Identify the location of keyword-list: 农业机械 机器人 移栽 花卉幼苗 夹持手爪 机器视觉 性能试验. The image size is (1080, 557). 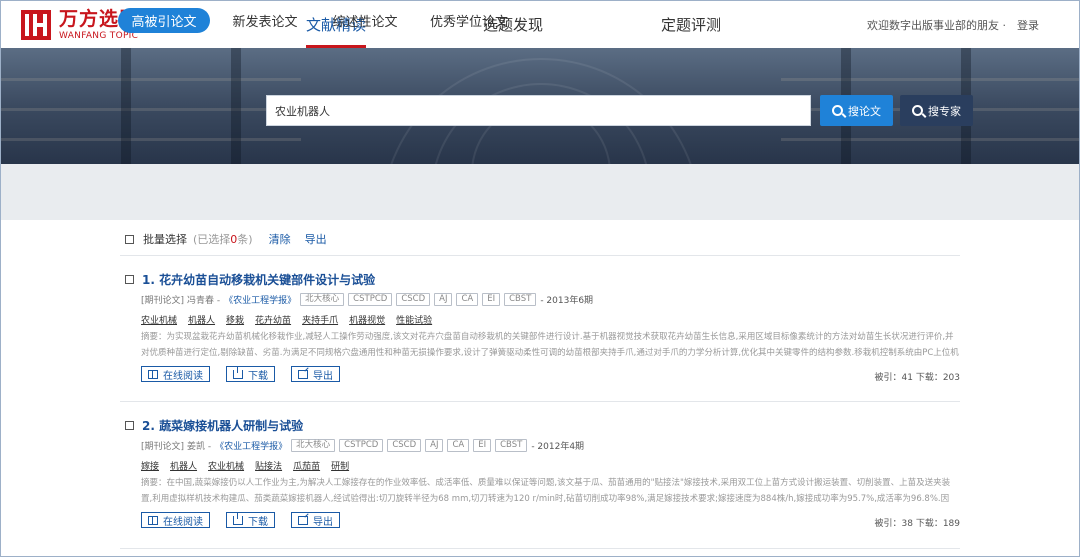
(292, 319).